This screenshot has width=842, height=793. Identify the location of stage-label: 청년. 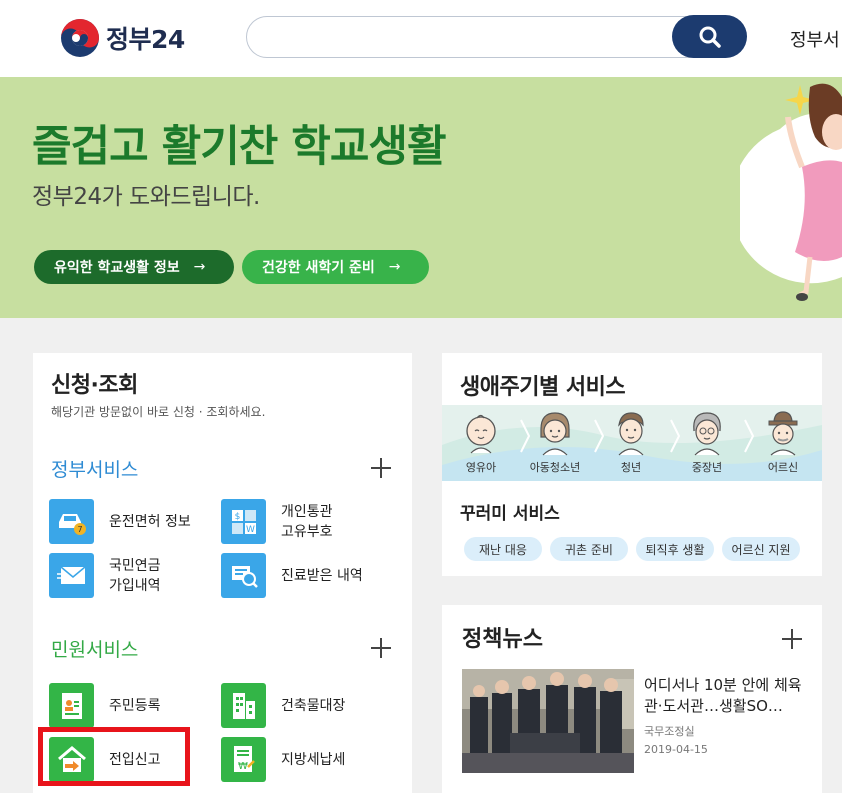
(631, 467).